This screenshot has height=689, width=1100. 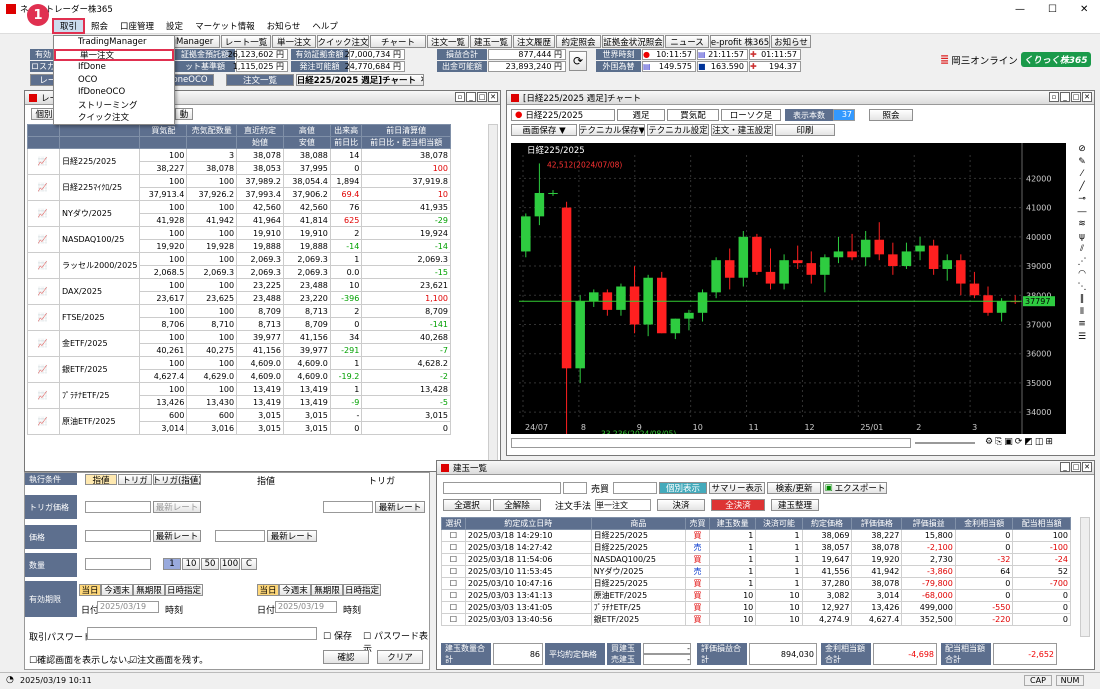 What do you see at coordinates (406, 311) in the screenshot?
I see `rate-cell: 8,709` at bounding box center [406, 311].